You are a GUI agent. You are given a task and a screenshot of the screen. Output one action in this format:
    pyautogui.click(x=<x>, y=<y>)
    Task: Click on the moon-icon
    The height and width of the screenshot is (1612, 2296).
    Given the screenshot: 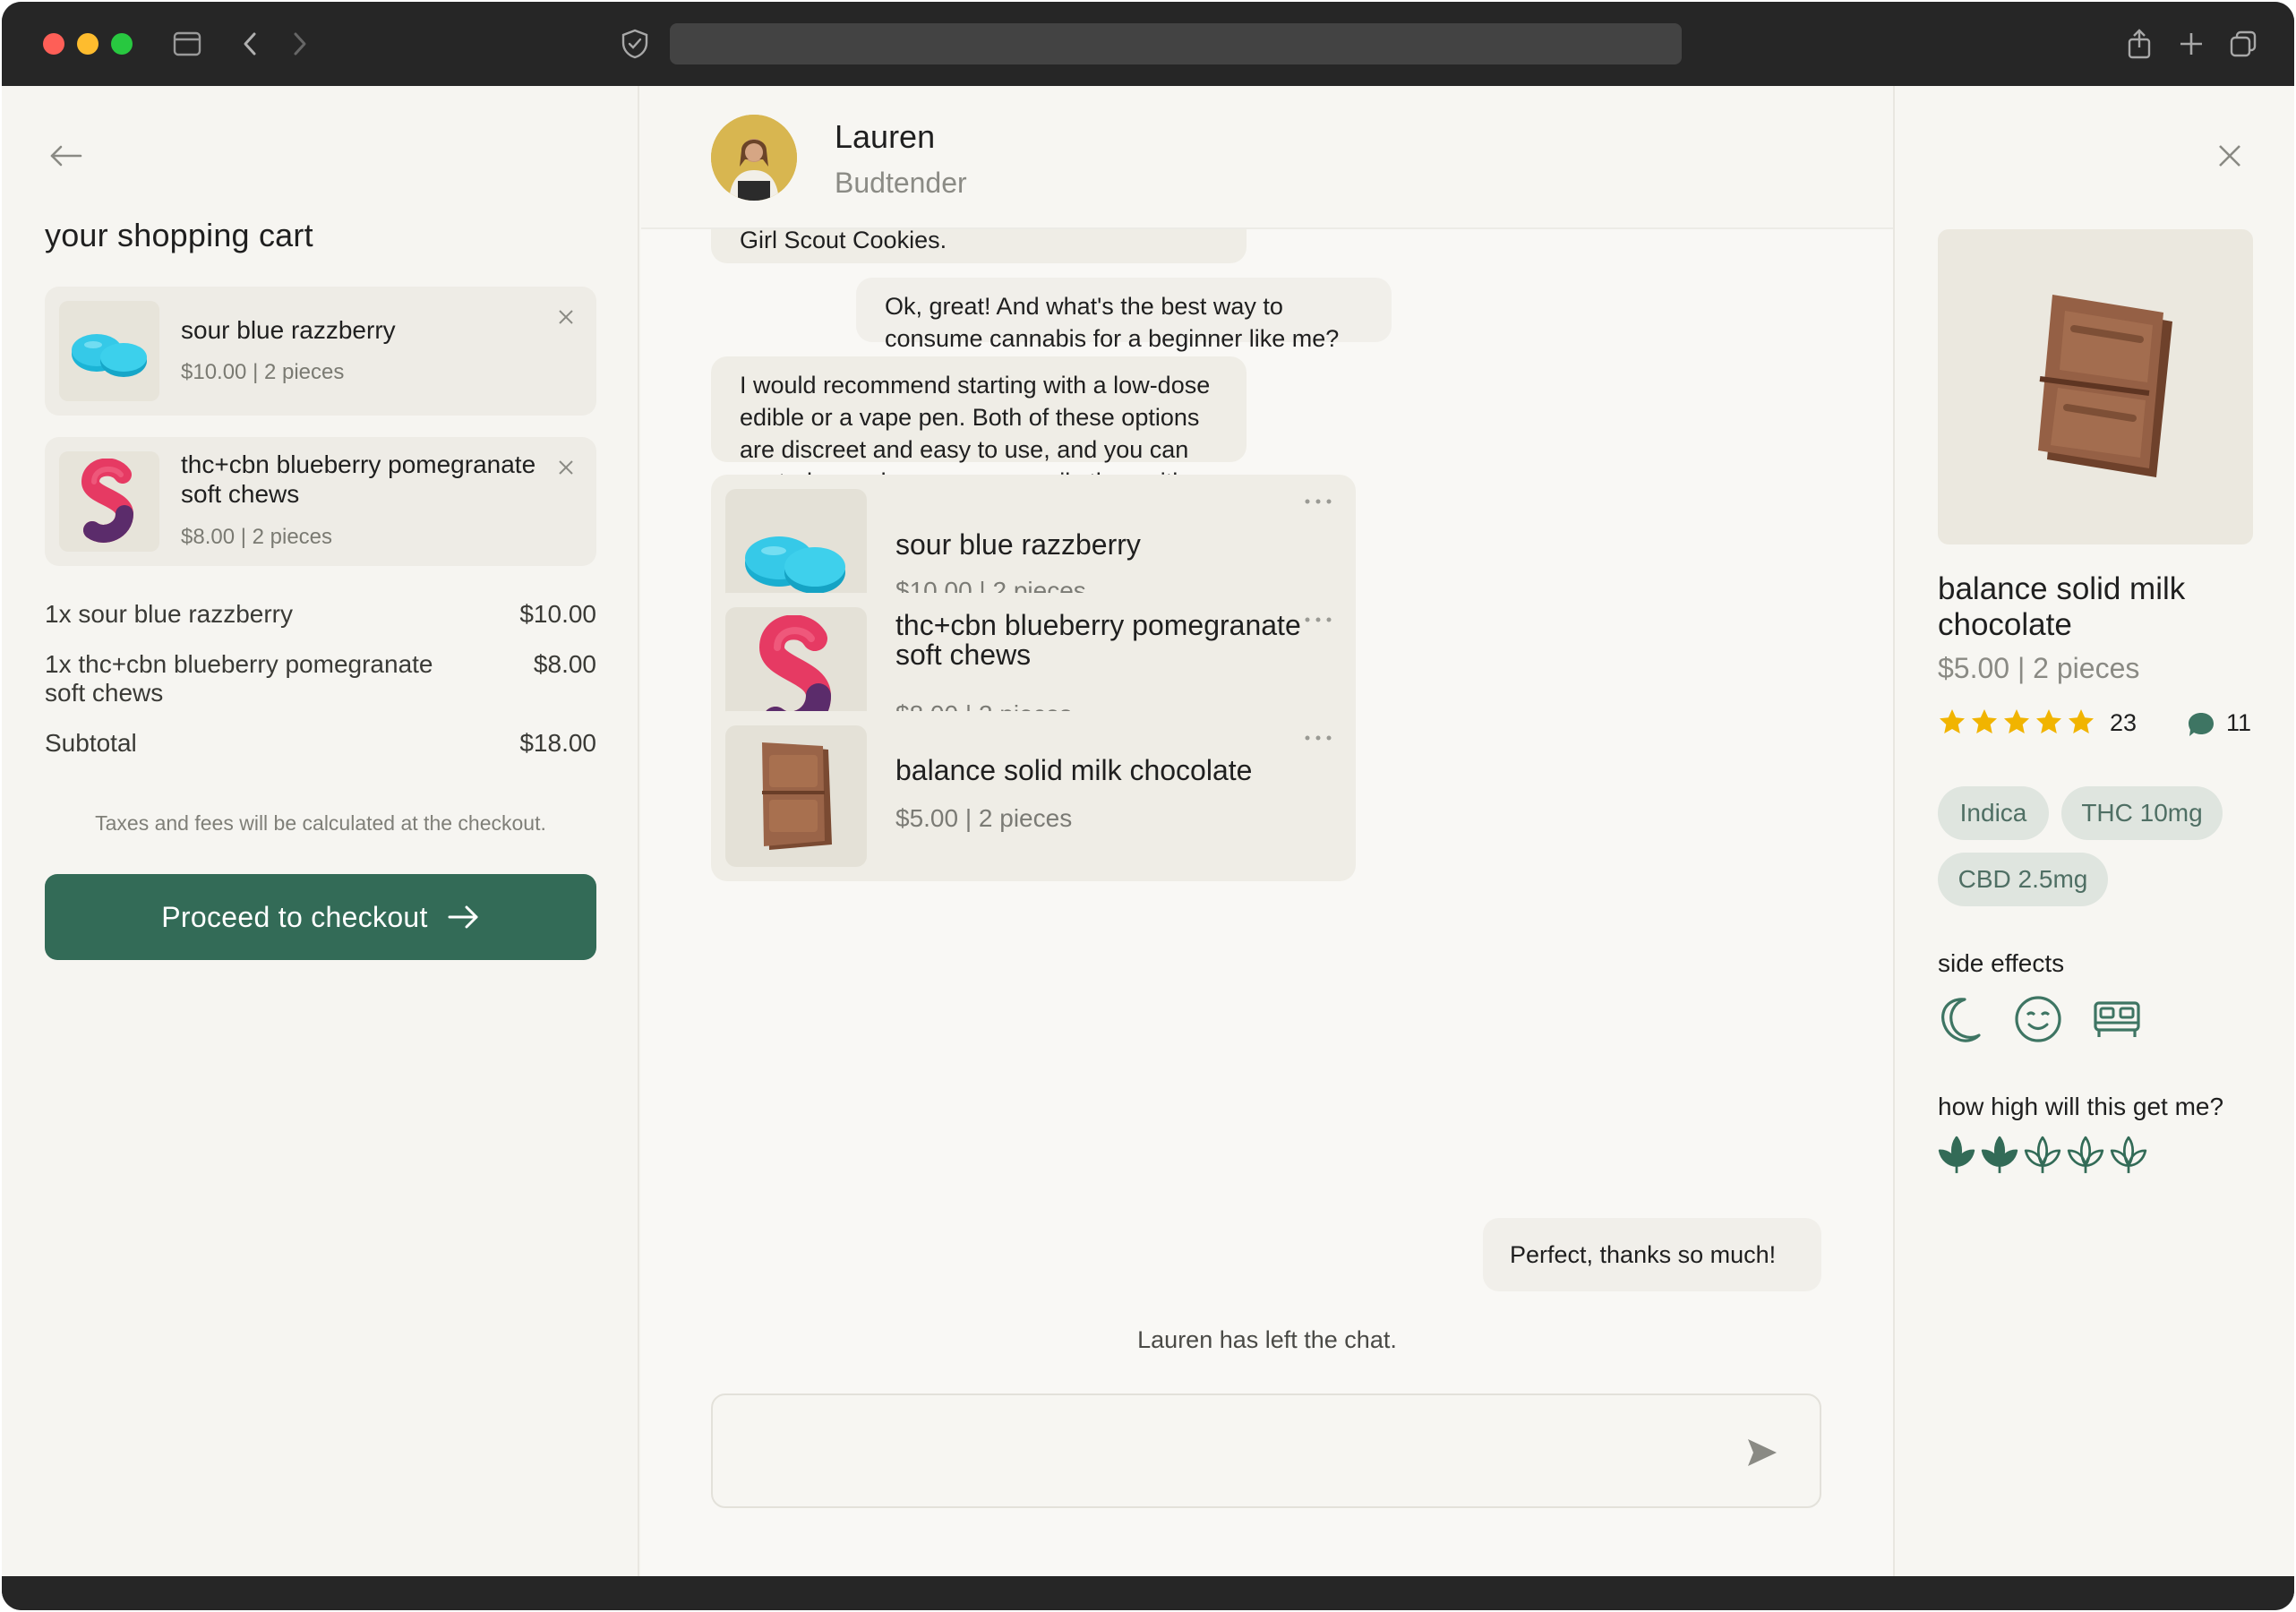 What is the action you would take?
    pyautogui.click(x=1961, y=1019)
    